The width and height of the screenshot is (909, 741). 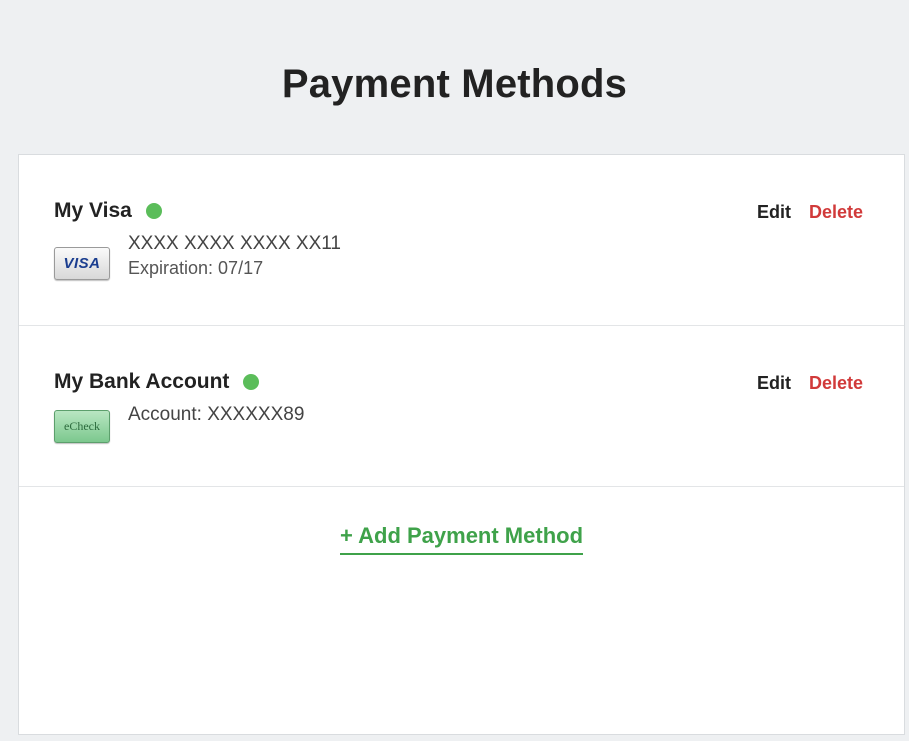 What do you see at coordinates (196, 268) in the screenshot?
I see `card-expiration: Expiration: 07/17` at bounding box center [196, 268].